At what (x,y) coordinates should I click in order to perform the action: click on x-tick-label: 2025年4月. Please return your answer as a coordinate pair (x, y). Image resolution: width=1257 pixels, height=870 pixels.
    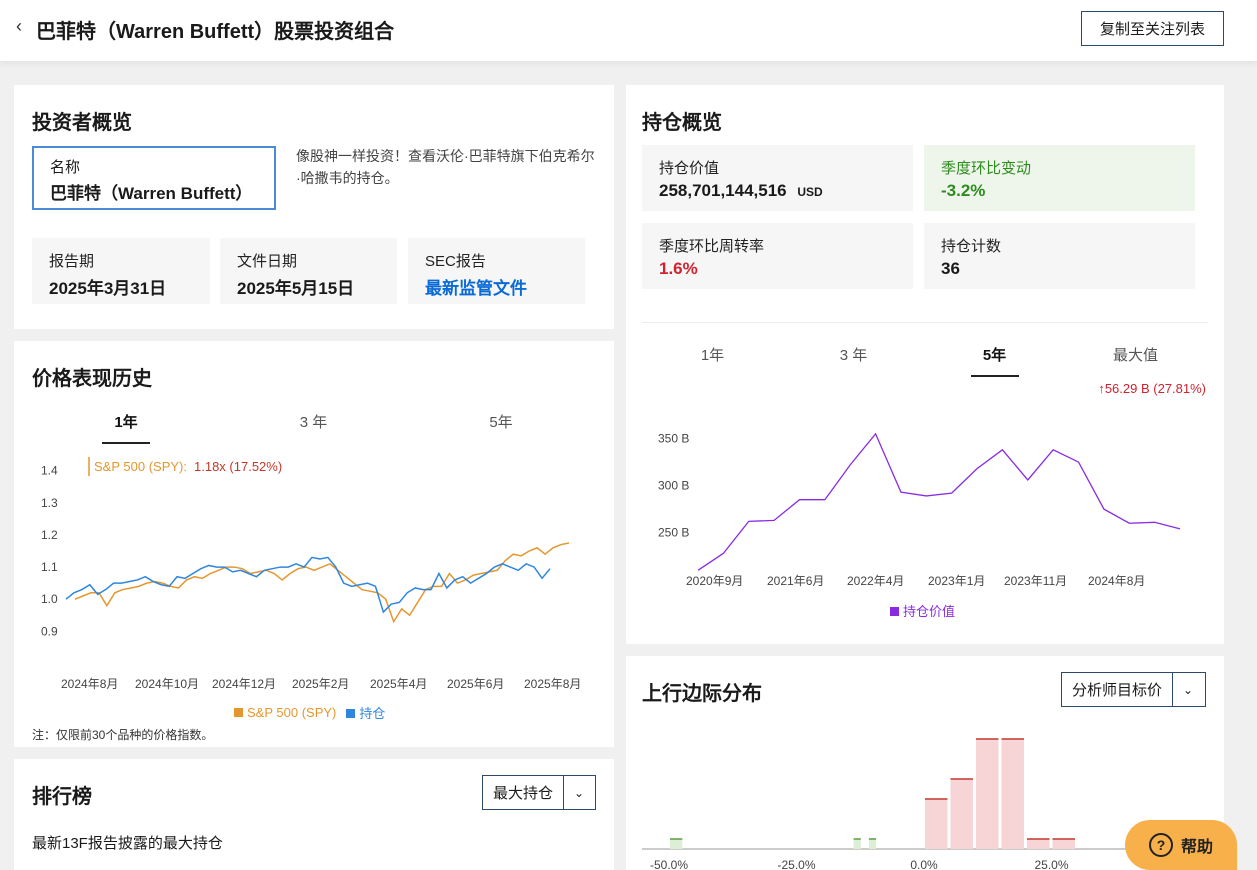
    Looking at the image, I should click on (398, 684).